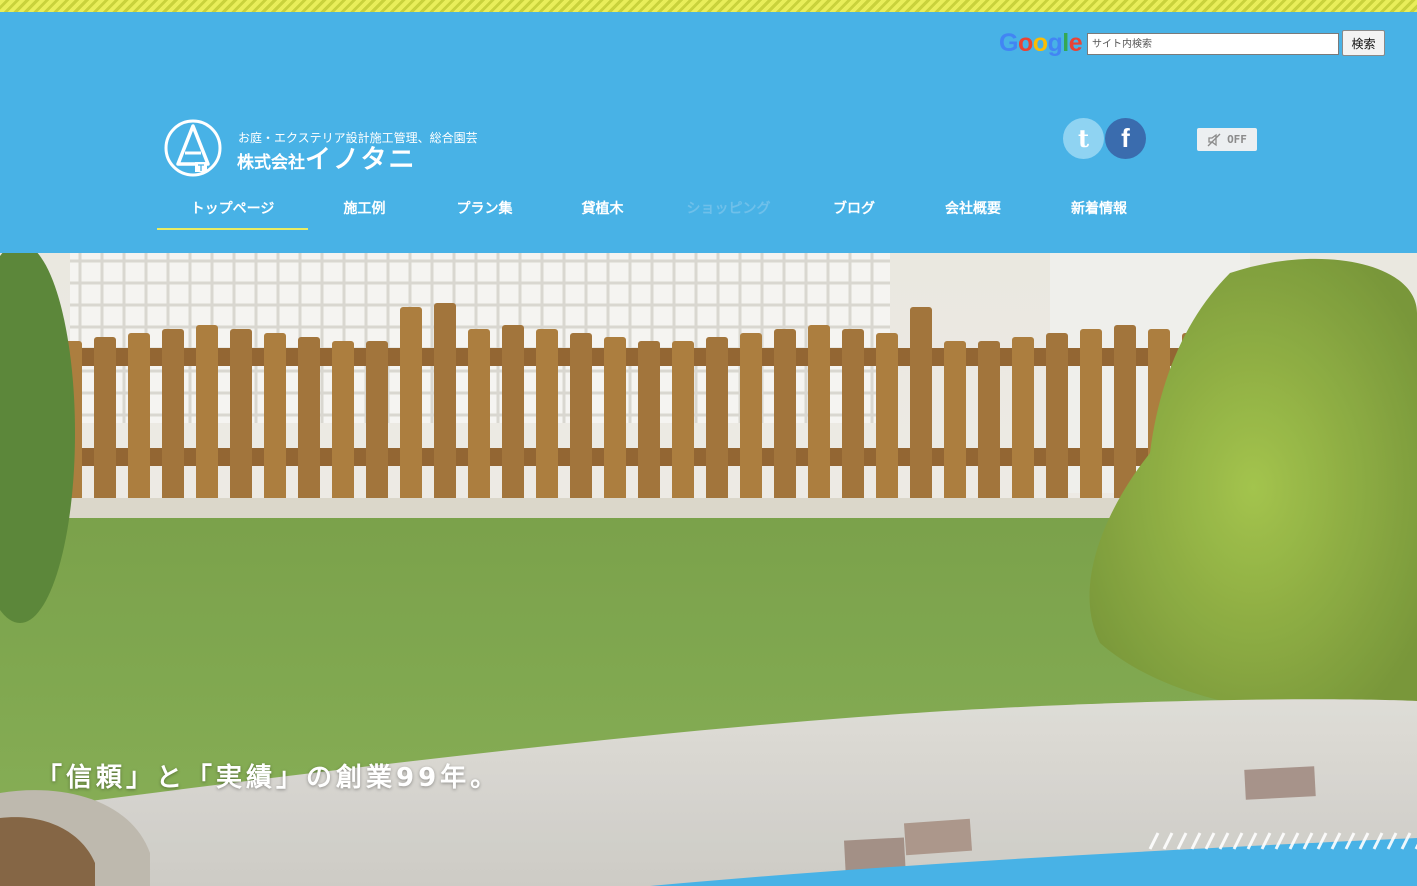 This screenshot has width=1417, height=886. What do you see at coordinates (1237, 139) in the screenshot?
I see `sound-toggle-label: OFF` at bounding box center [1237, 139].